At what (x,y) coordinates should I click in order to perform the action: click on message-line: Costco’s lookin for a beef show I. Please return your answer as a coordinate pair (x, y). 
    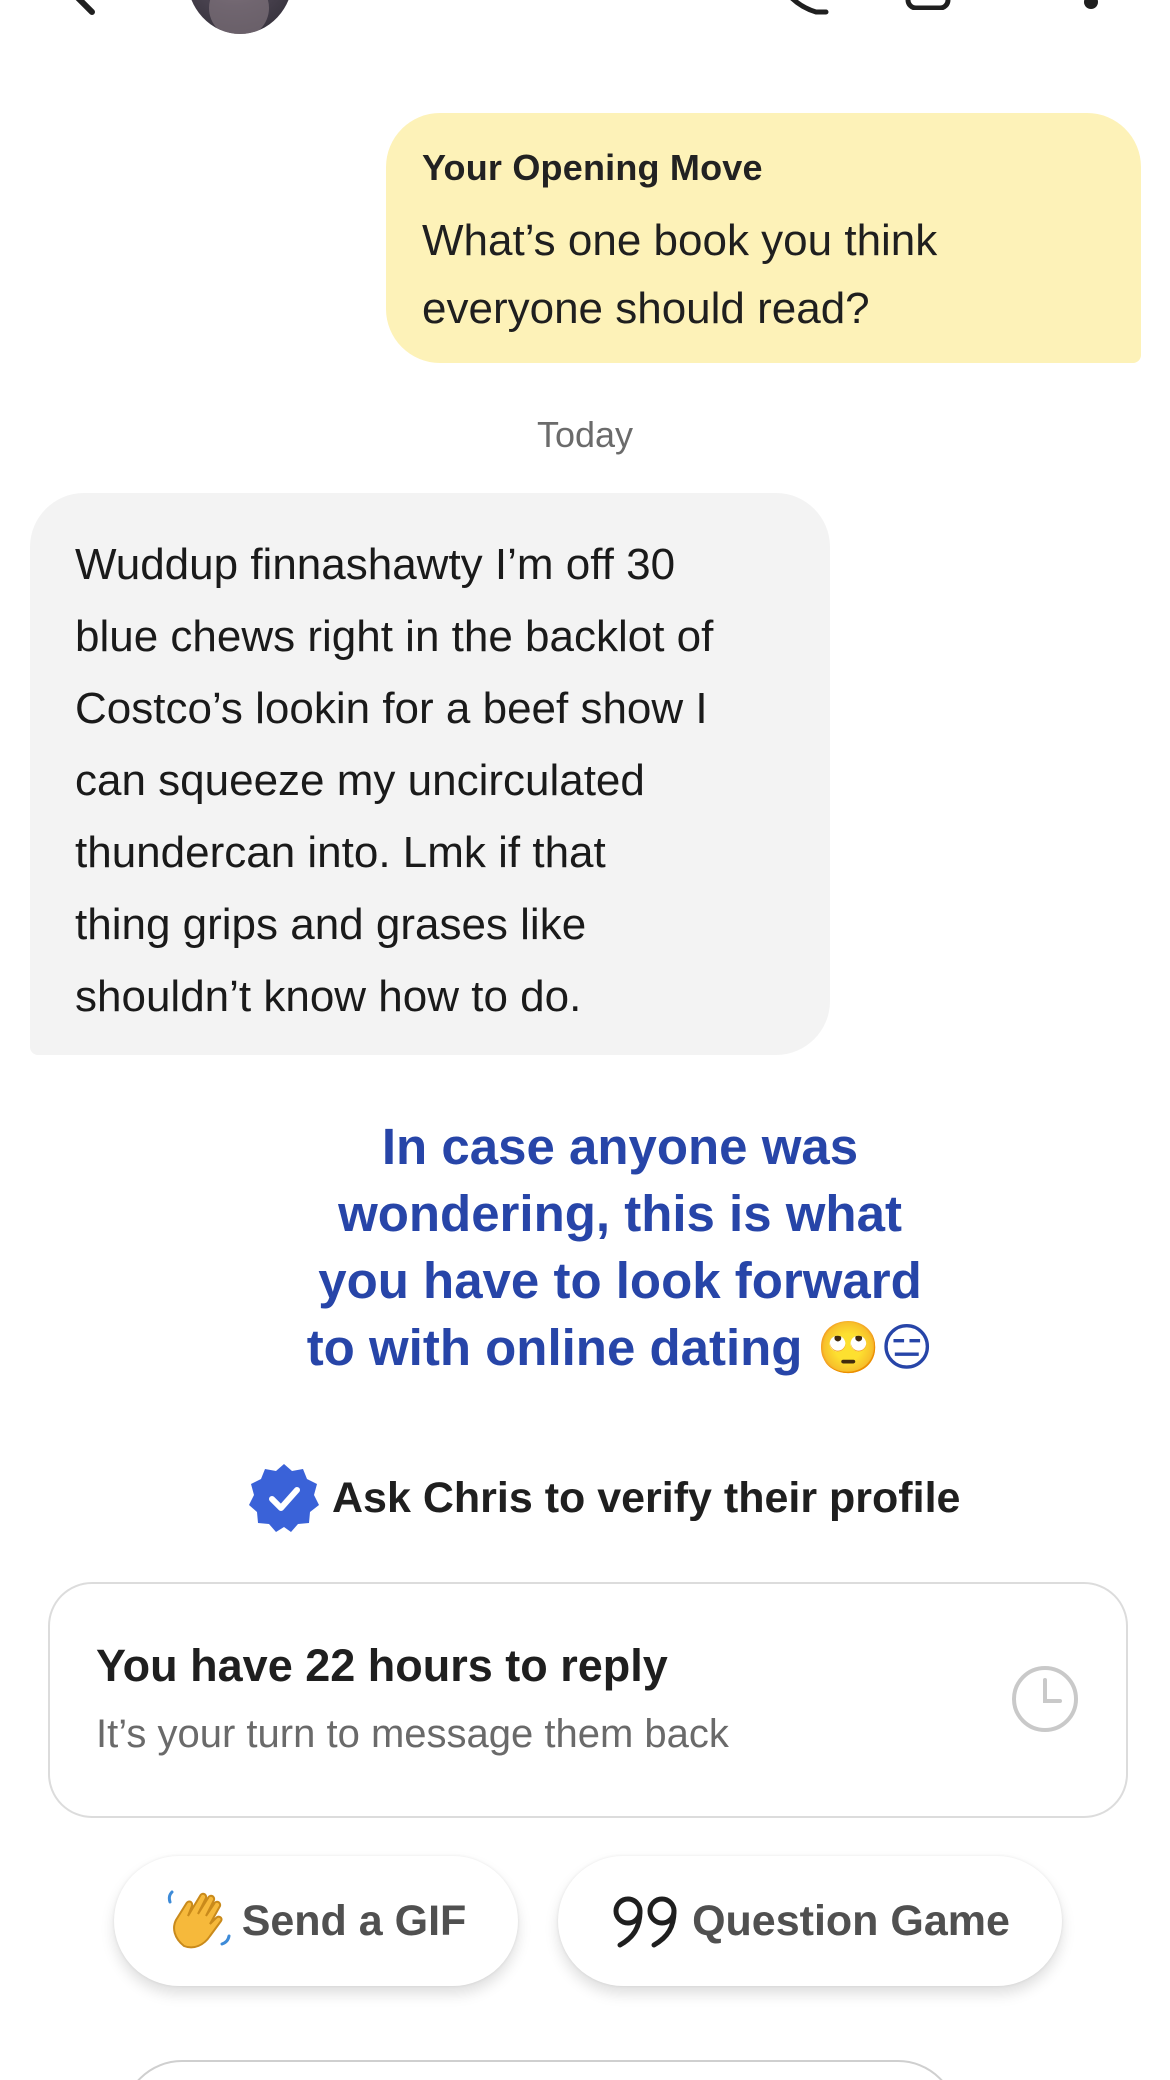
    Looking at the image, I should click on (391, 708).